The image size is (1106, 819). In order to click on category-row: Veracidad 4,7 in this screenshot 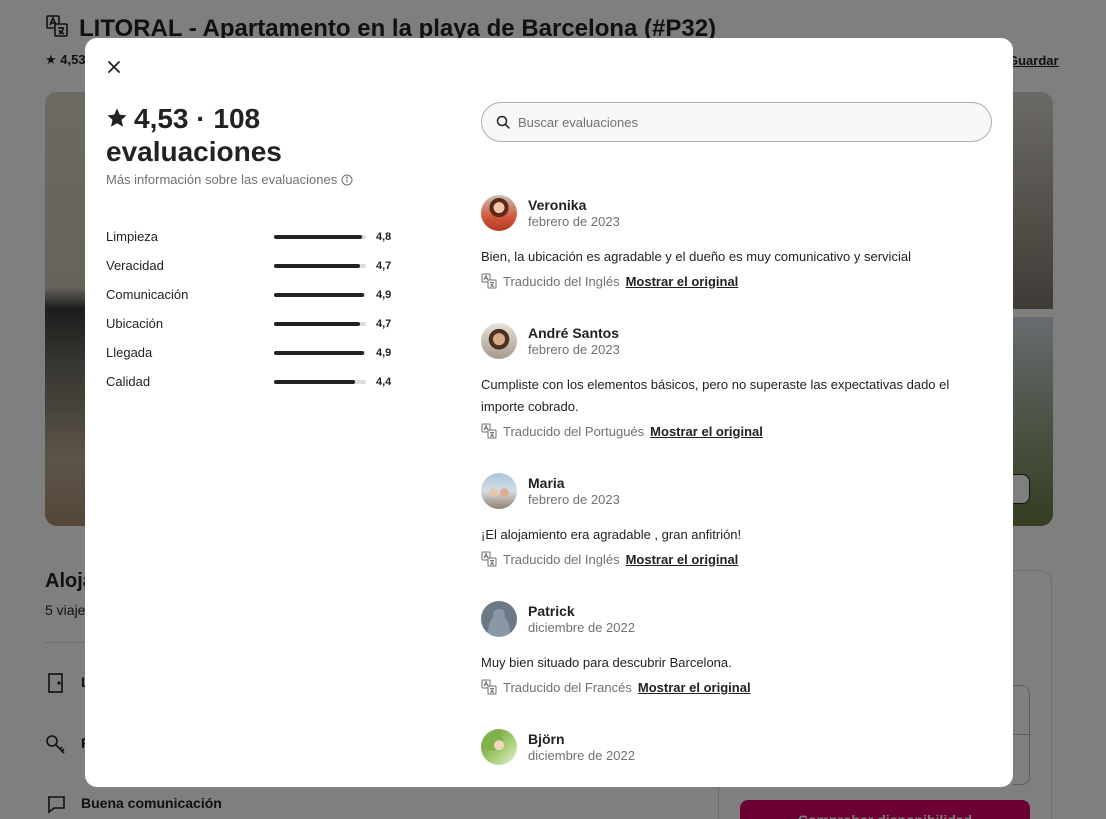, I will do `click(251, 265)`.